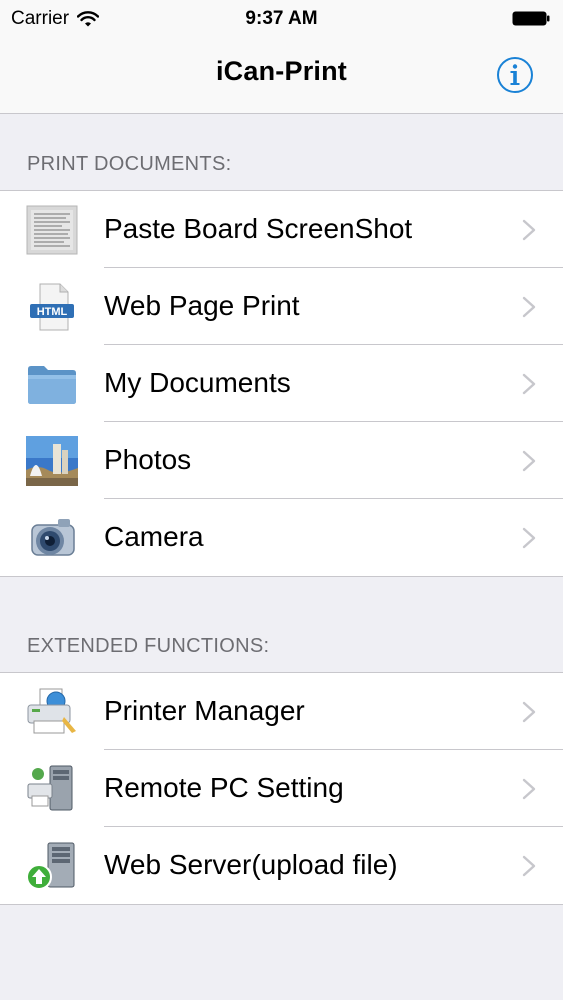  I want to click on camera-label: Camera, so click(154, 536).